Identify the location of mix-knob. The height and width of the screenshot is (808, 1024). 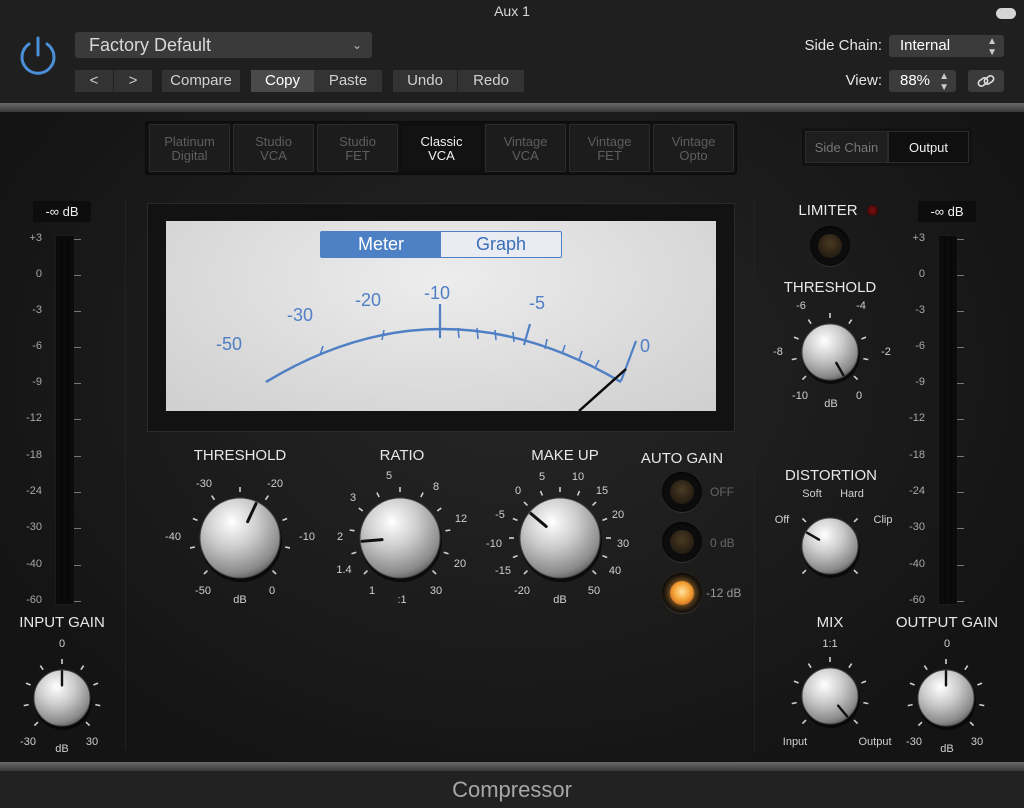
(830, 696).